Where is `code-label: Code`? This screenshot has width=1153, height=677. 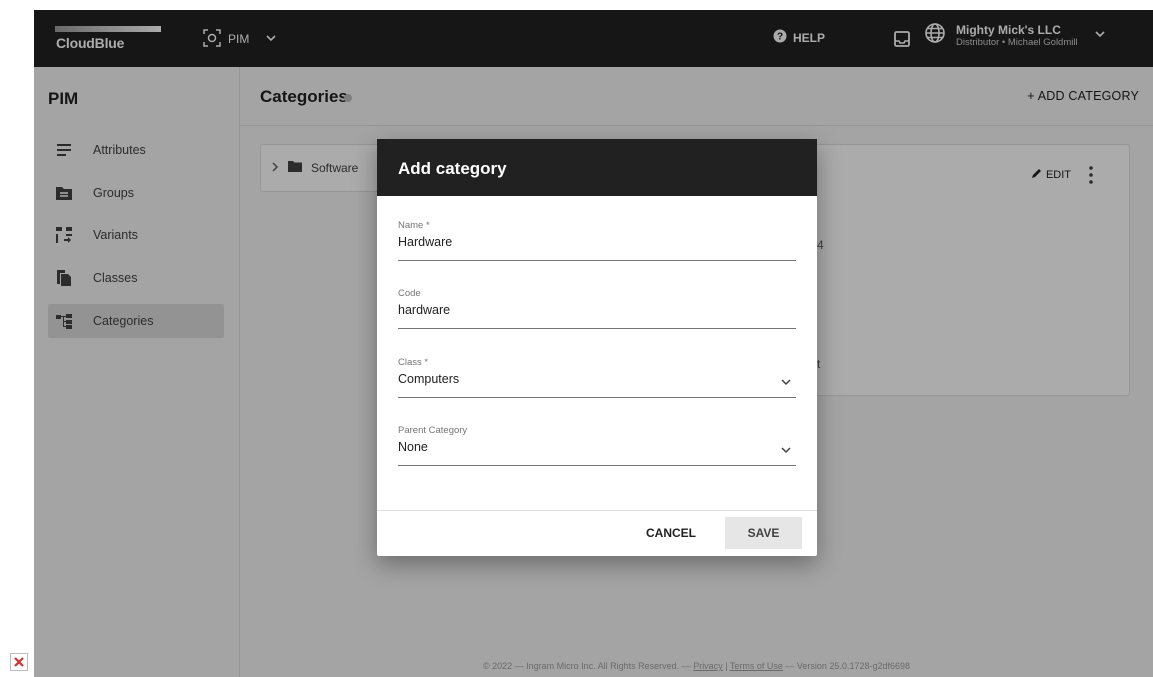
code-label: Code is located at coordinates (409, 293).